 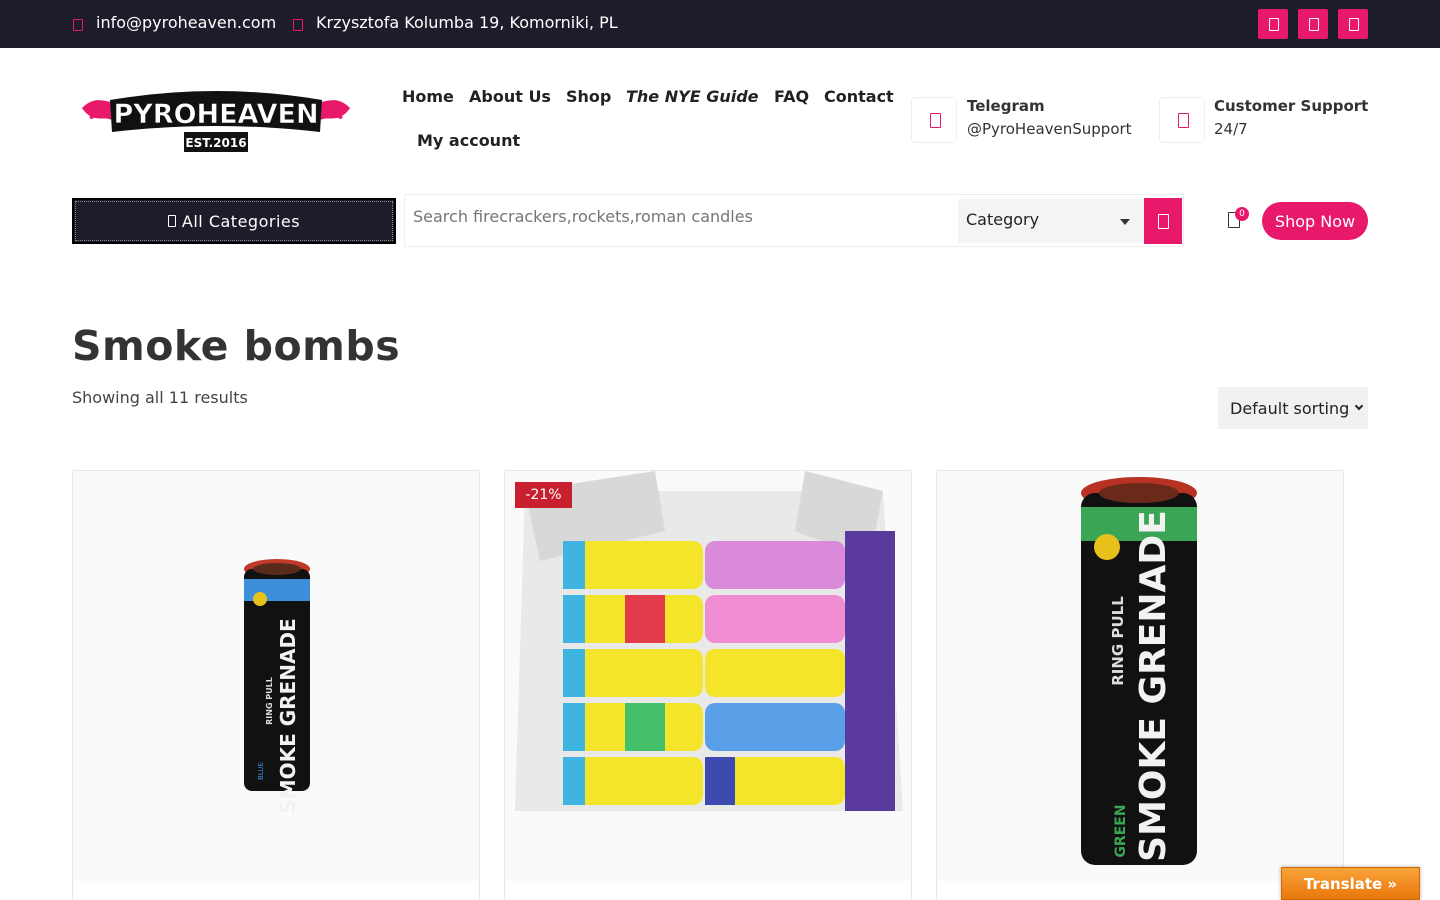 What do you see at coordinates (428, 96) in the screenshot?
I see `nav-home: Home` at bounding box center [428, 96].